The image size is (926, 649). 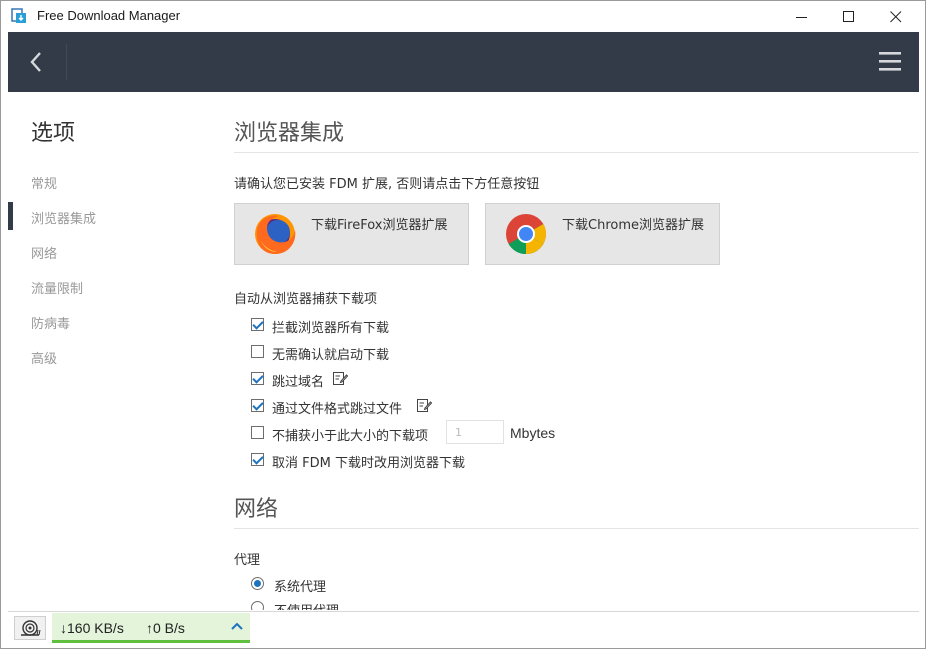 What do you see at coordinates (57, 287) in the screenshot?
I see `sidebar-item-traffic-limits: 流量限制` at bounding box center [57, 287].